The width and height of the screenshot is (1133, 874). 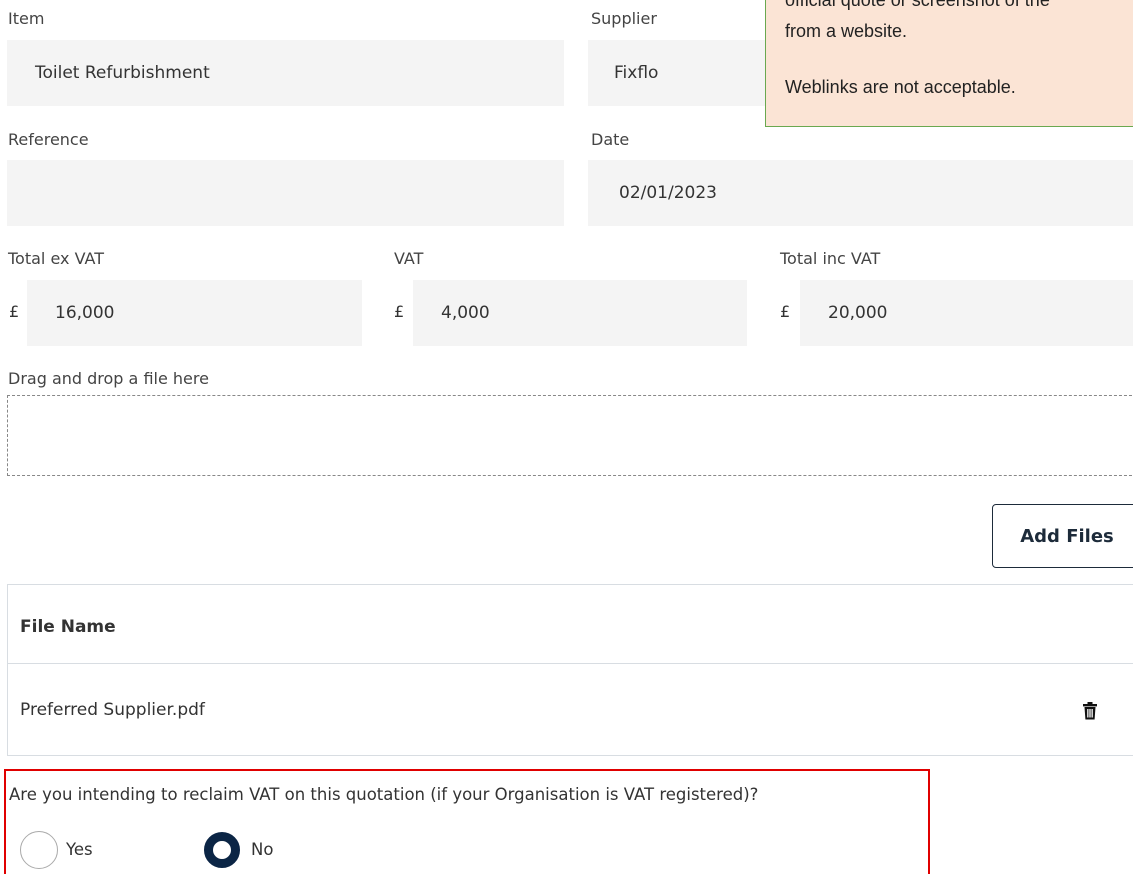 What do you see at coordinates (900, 87) in the screenshot?
I see `callout-line-3: Weblinks are not acceptable.` at bounding box center [900, 87].